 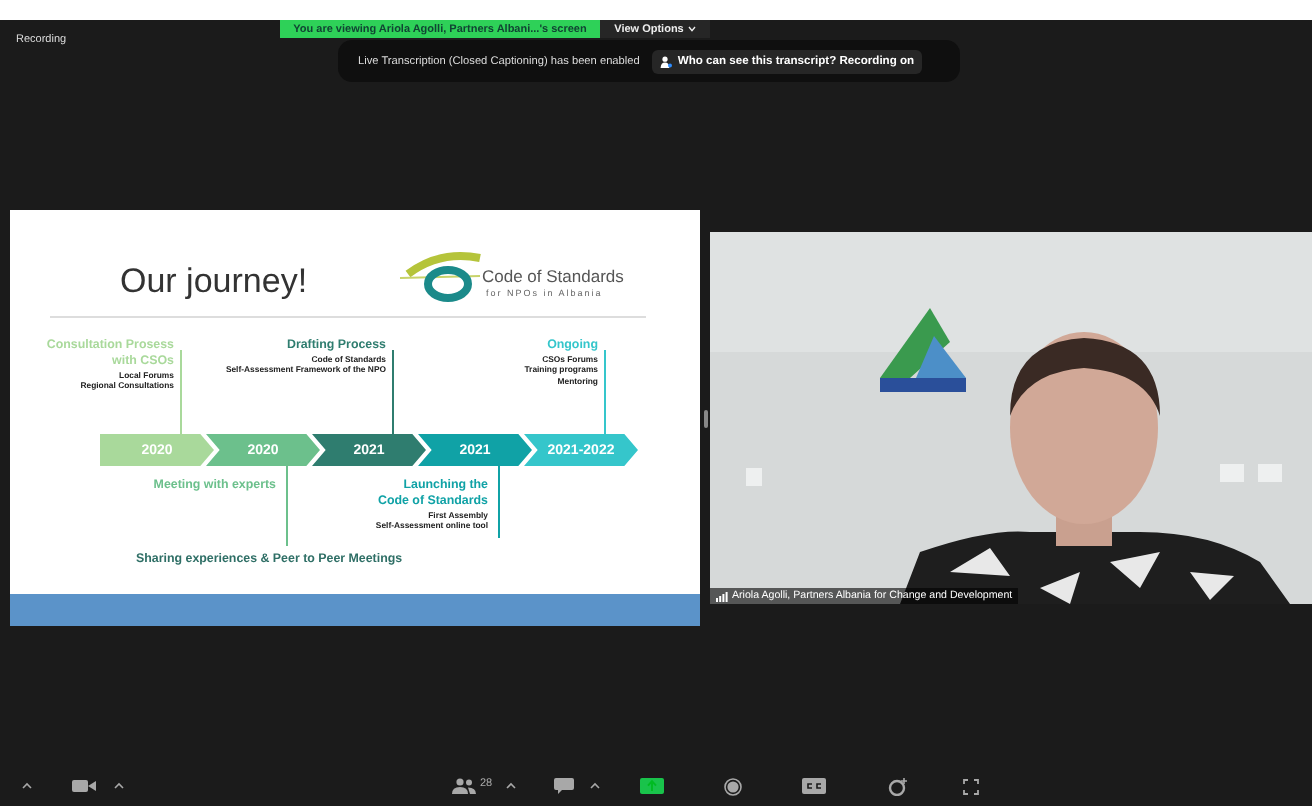 I want to click on logo-title: Code of Standards, so click(x=553, y=276).